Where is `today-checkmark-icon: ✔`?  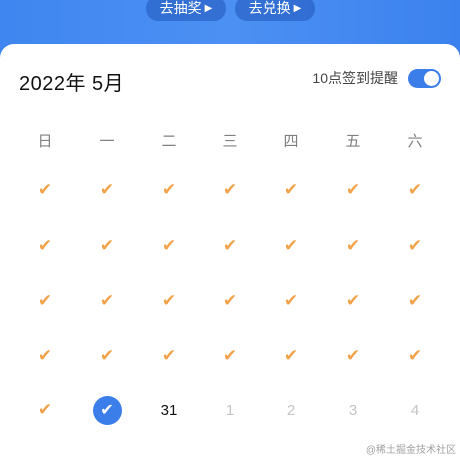
today-checkmark-icon: ✔ is located at coordinates (107, 410).